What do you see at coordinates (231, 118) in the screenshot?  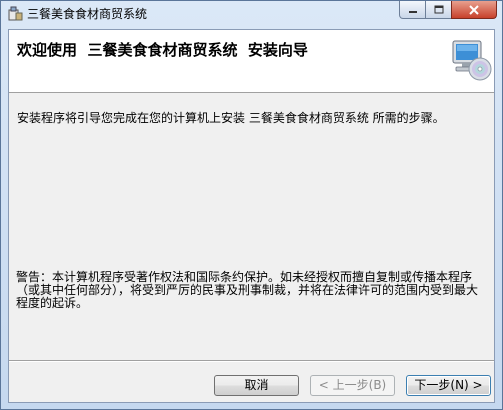 I see `intro-text: 安装程序将引导您完成在您的计算机上安装 三餐美食食材商贸系统 所需的步骤。` at bounding box center [231, 118].